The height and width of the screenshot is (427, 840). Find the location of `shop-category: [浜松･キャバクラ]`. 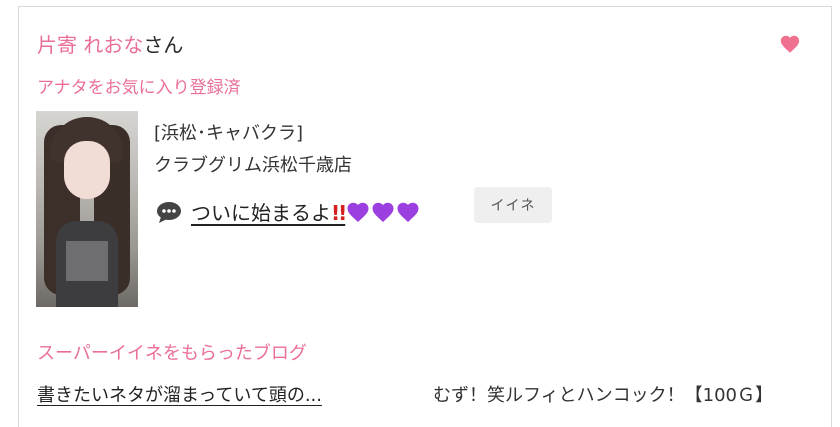

shop-category: [浜松･キャバクラ] is located at coordinates (229, 133).